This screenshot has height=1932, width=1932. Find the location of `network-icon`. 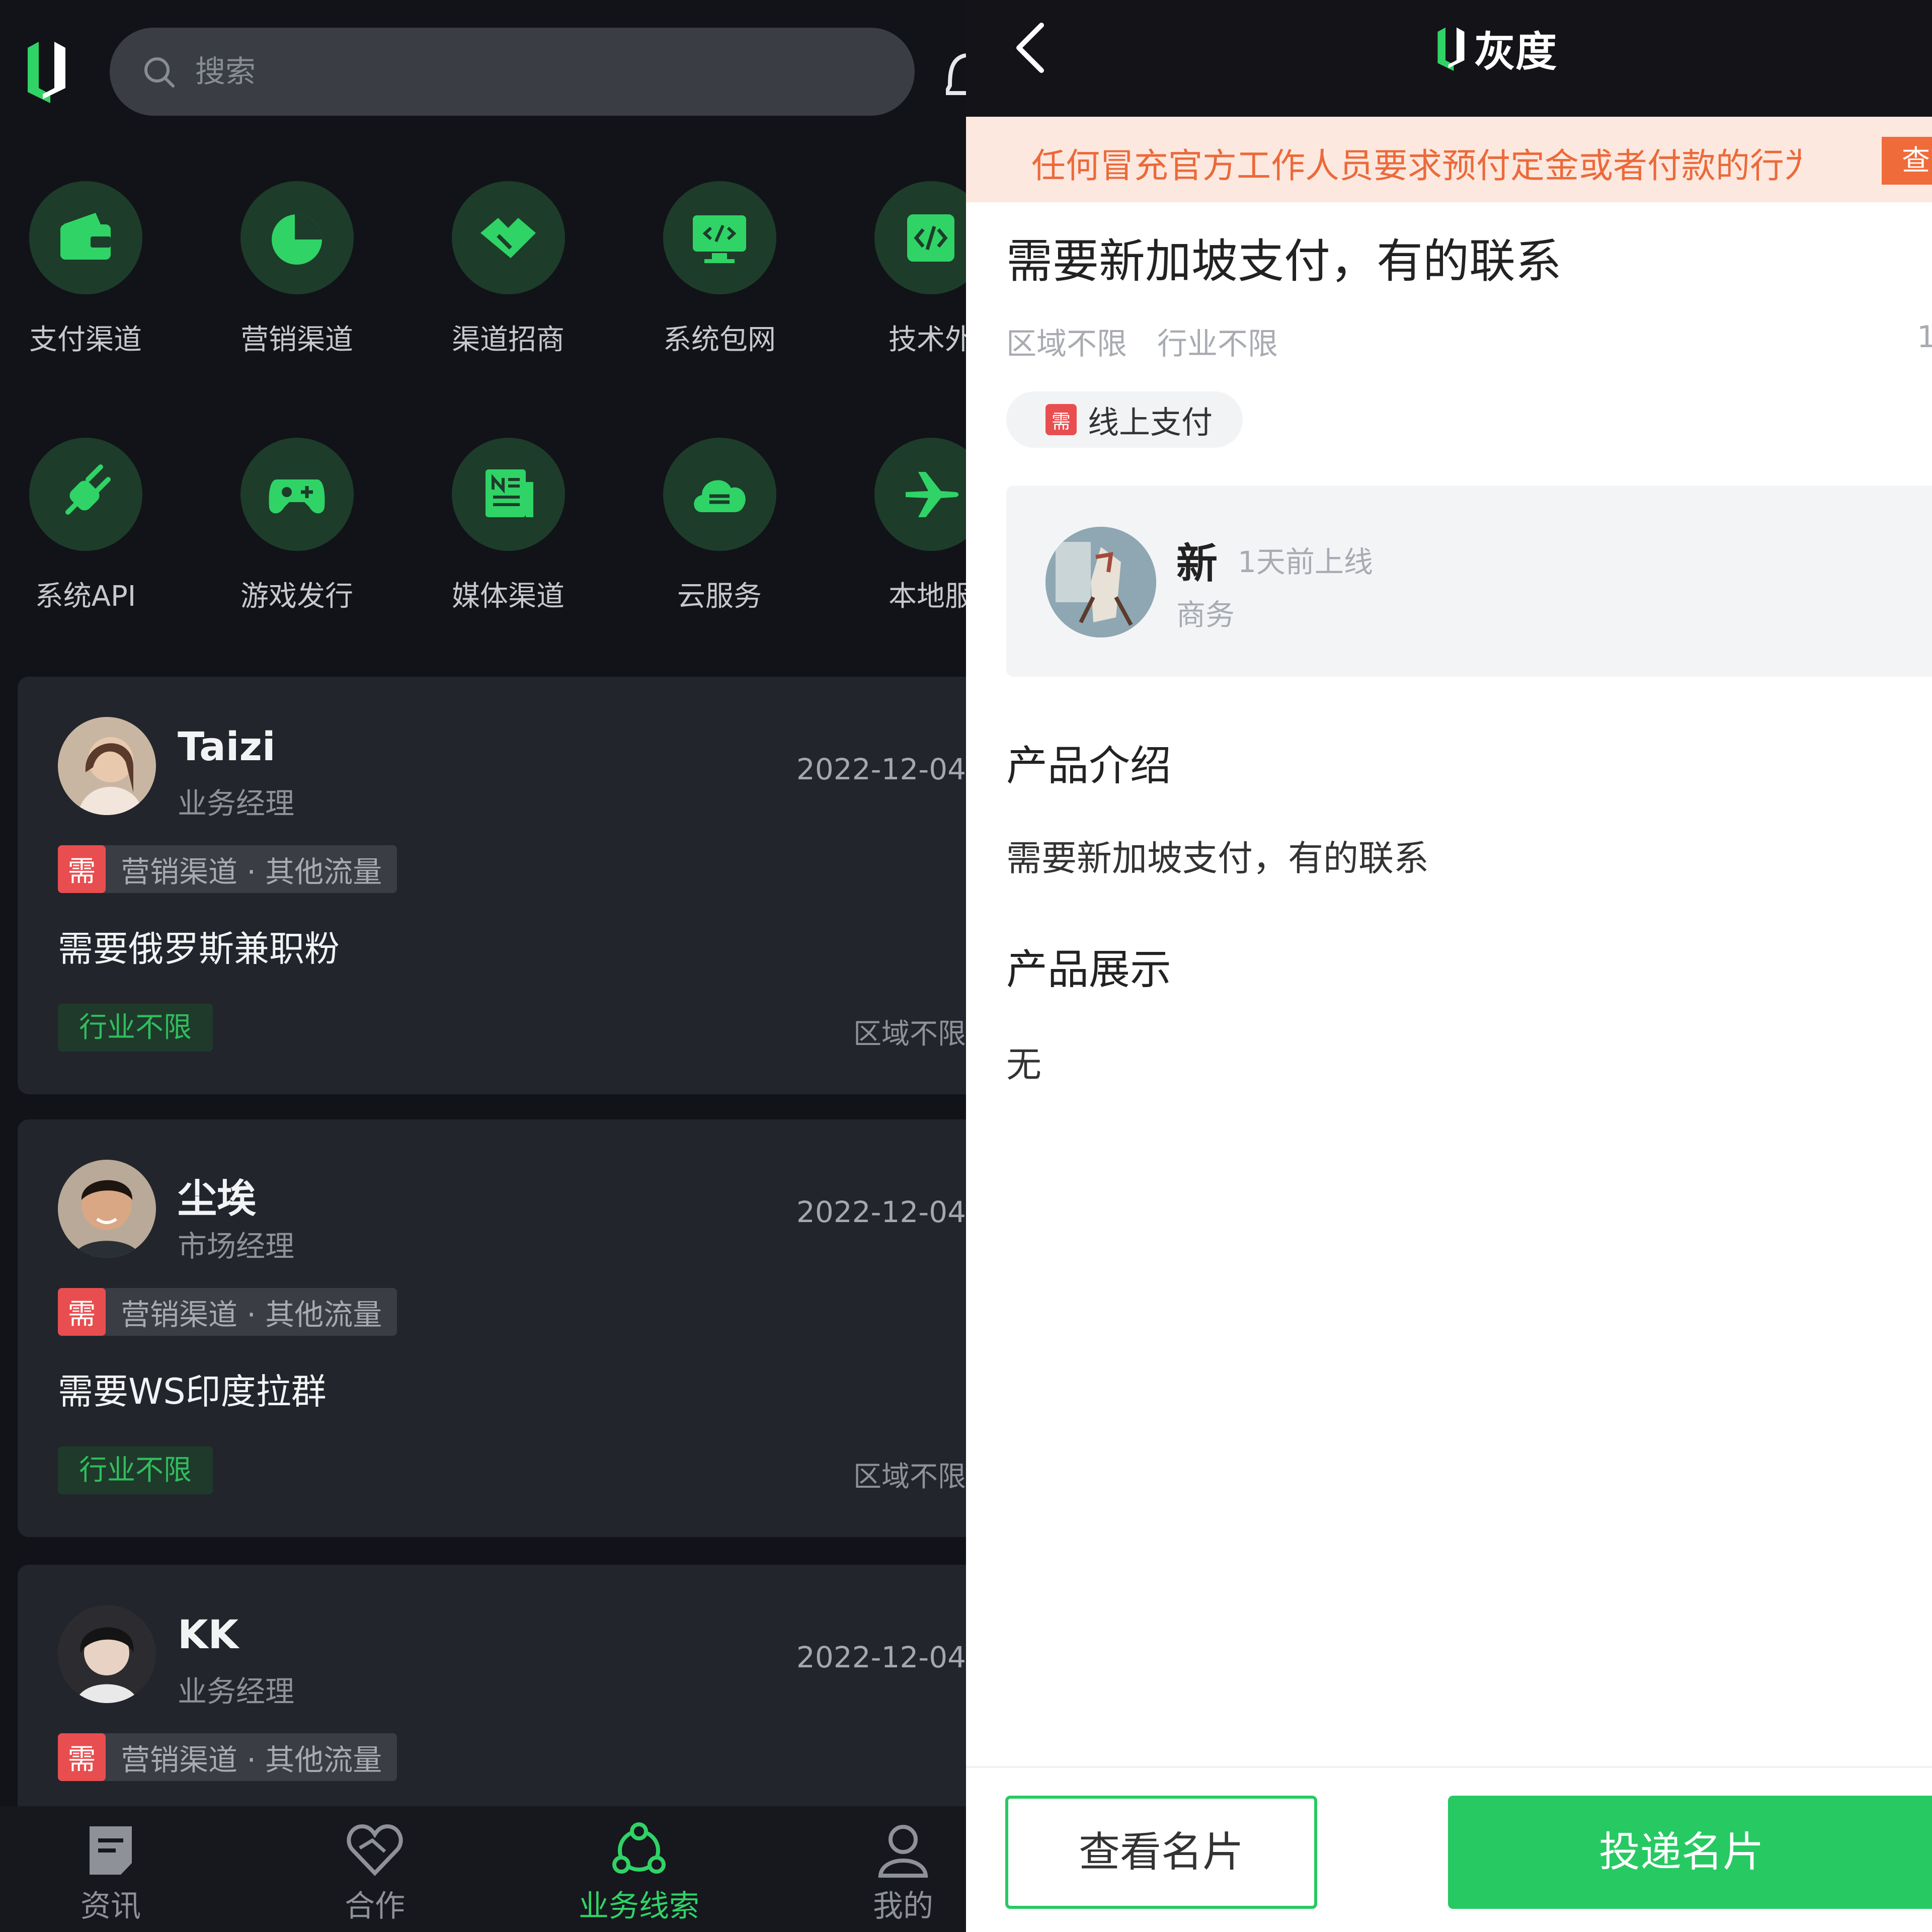

network-icon is located at coordinates (639, 1848).